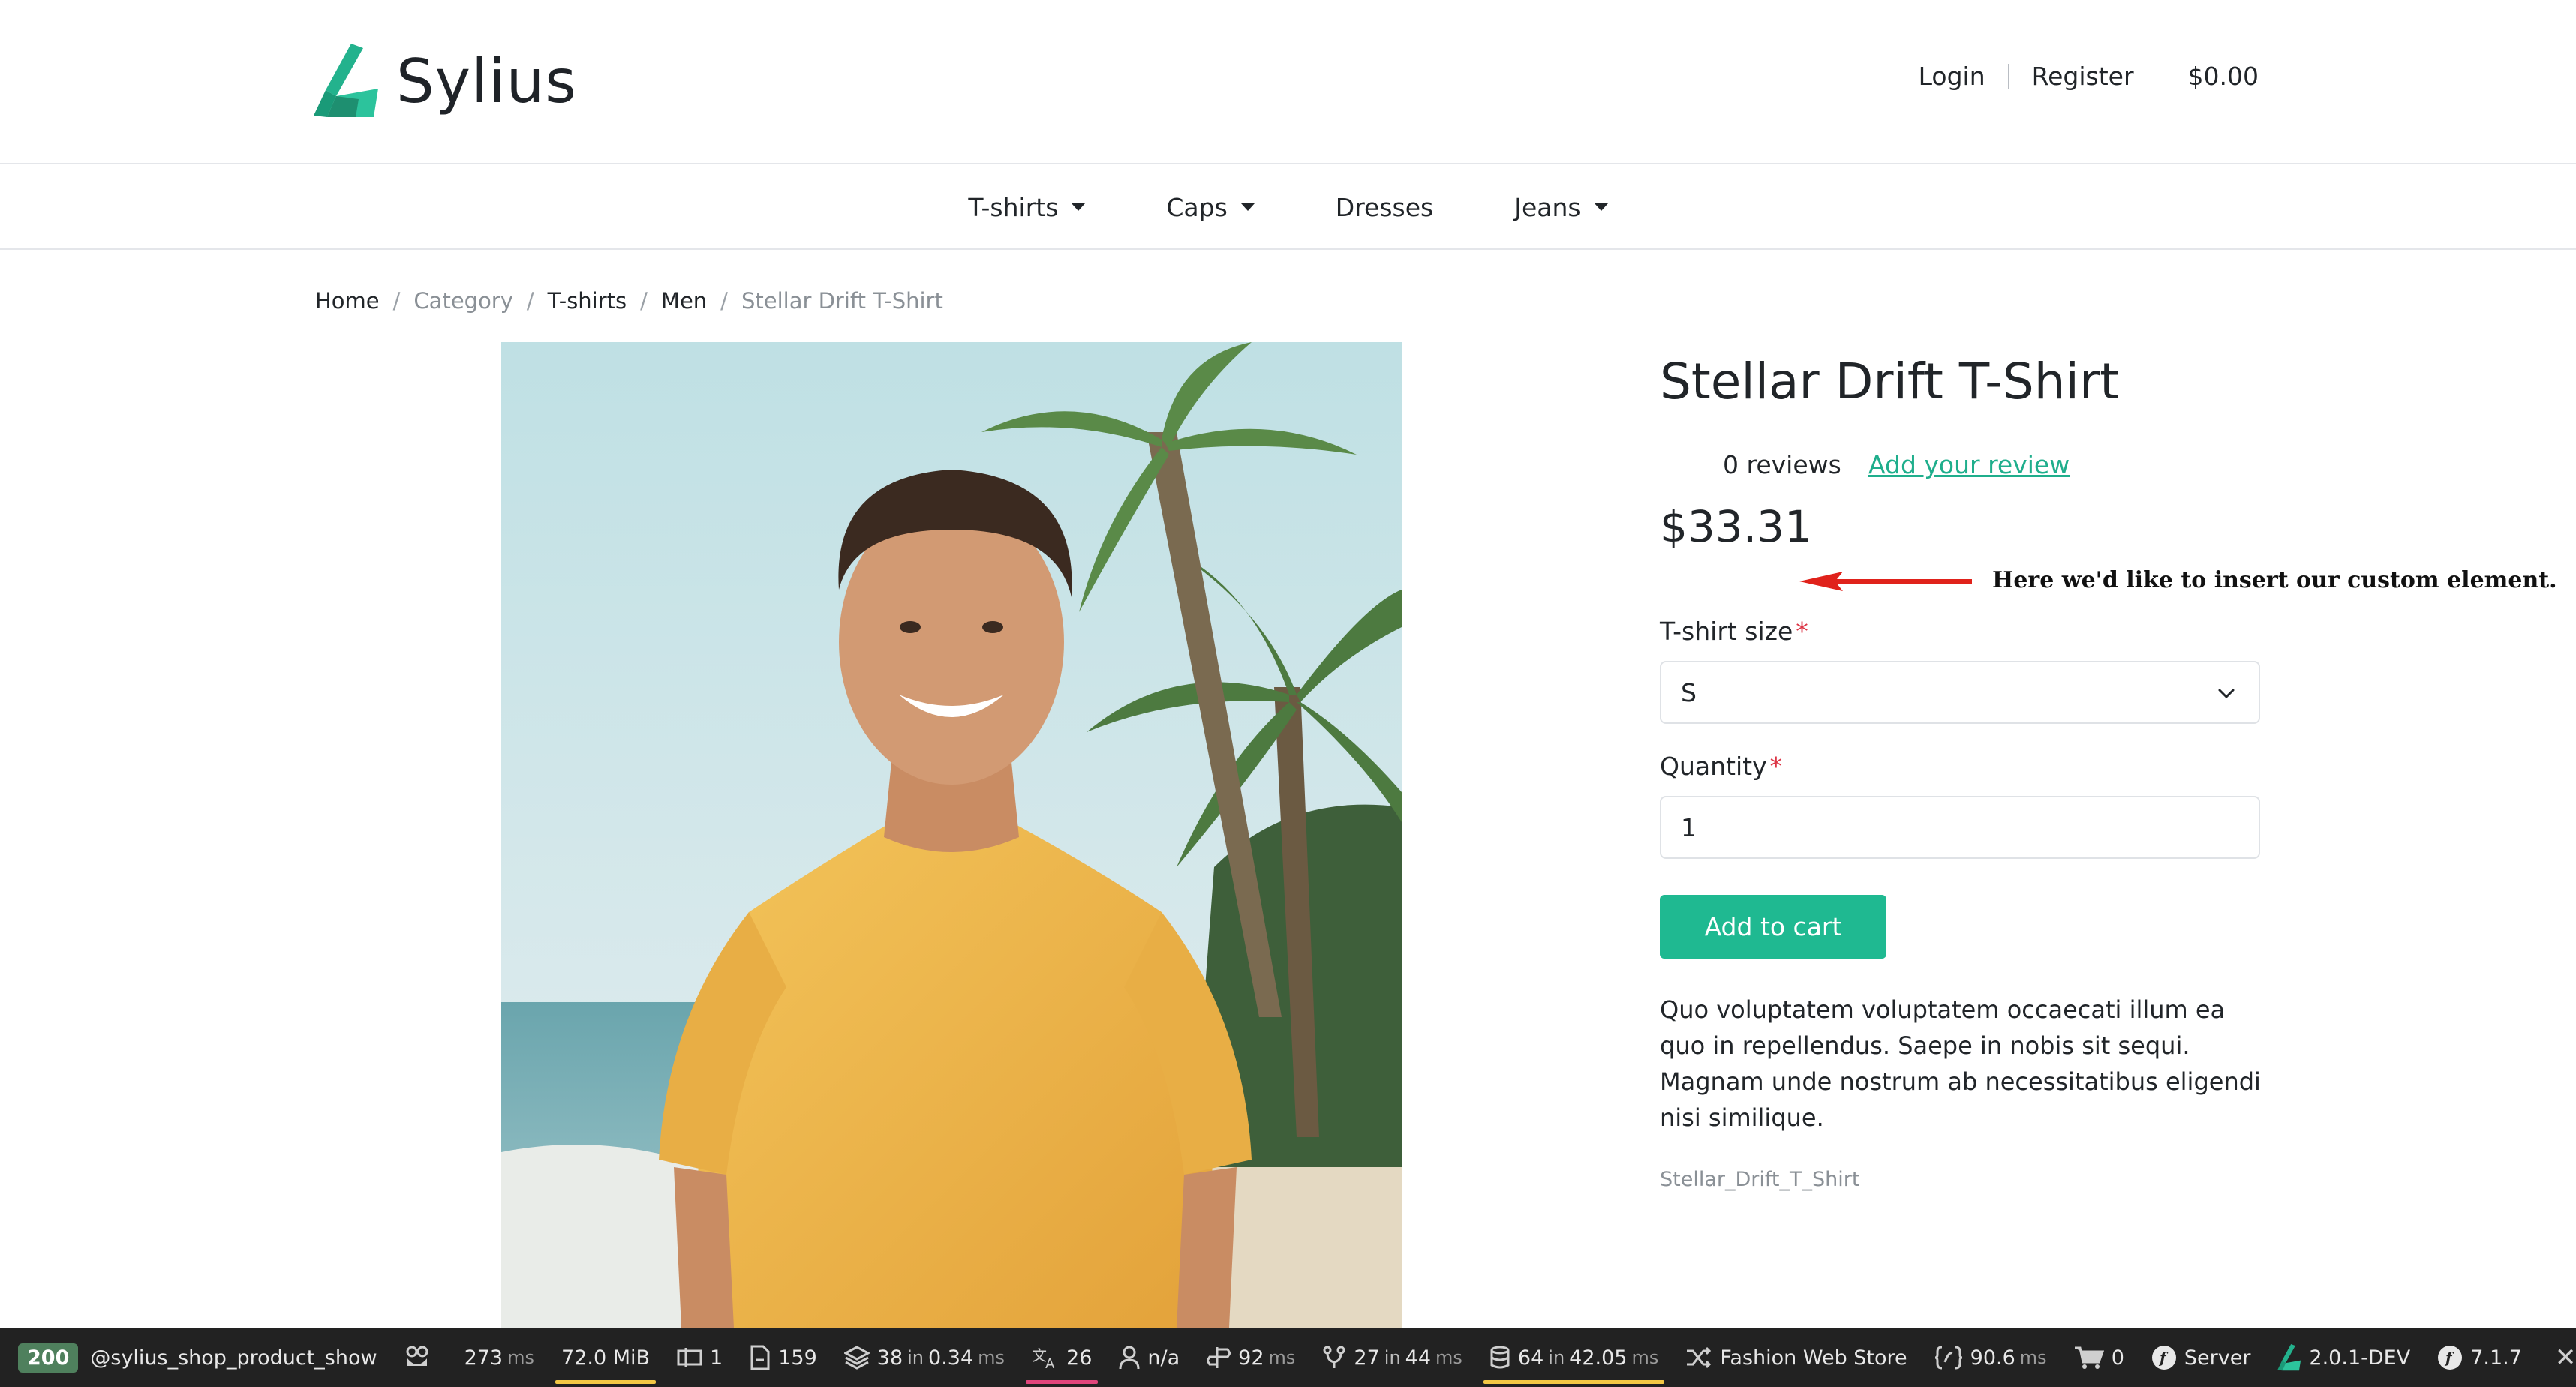 The width and height of the screenshot is (2576, 1387). What do you see at coordinates (2223, 77) in the screenshot?
I see `cart-total-link: $0.00` at bounding box center [2223, 77].